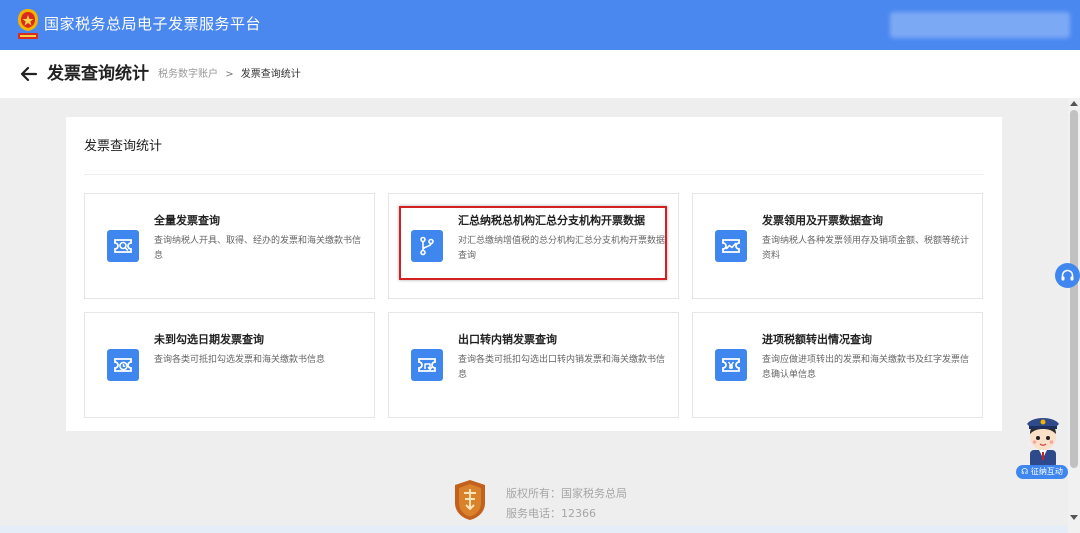 The height and width of the screenshot is (533, 1080). I want to click on search-document-icon, so click(123, 246).